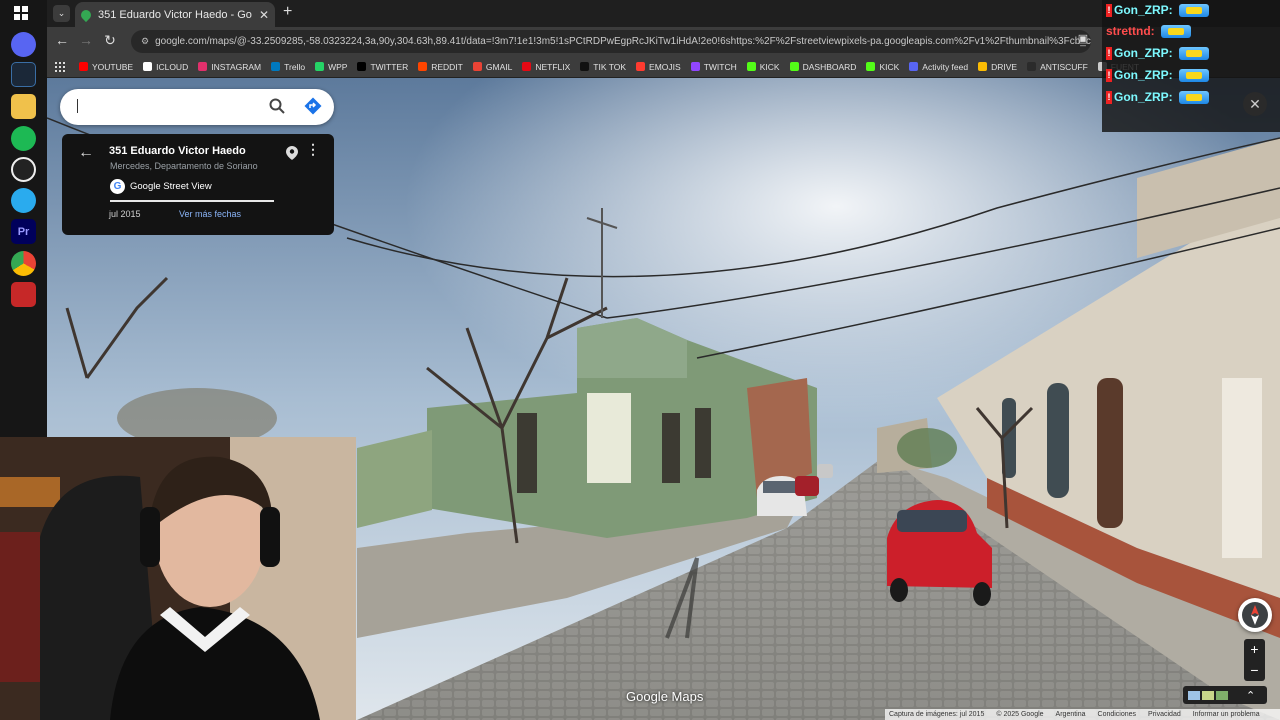  I want to click on bookmark-item: Trello, so click(288, 67).